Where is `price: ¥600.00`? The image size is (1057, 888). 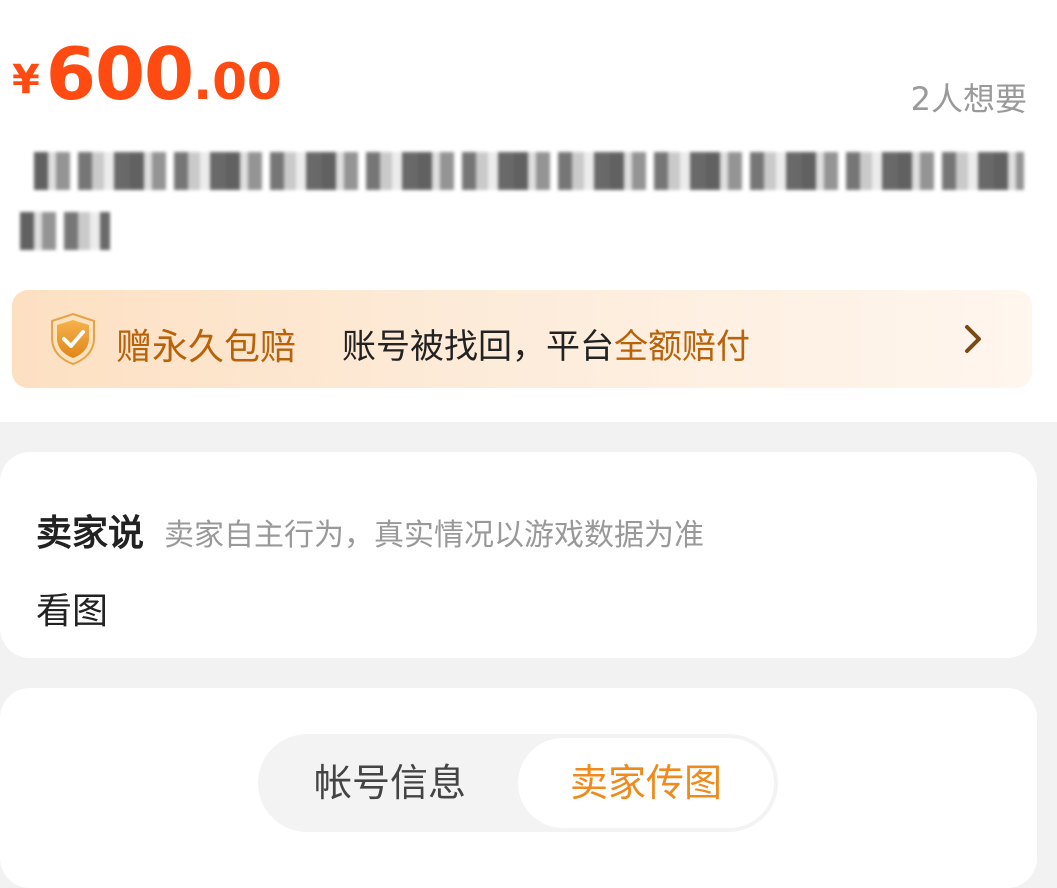
price: ¥600.00 is located at coordinates (147, 74).